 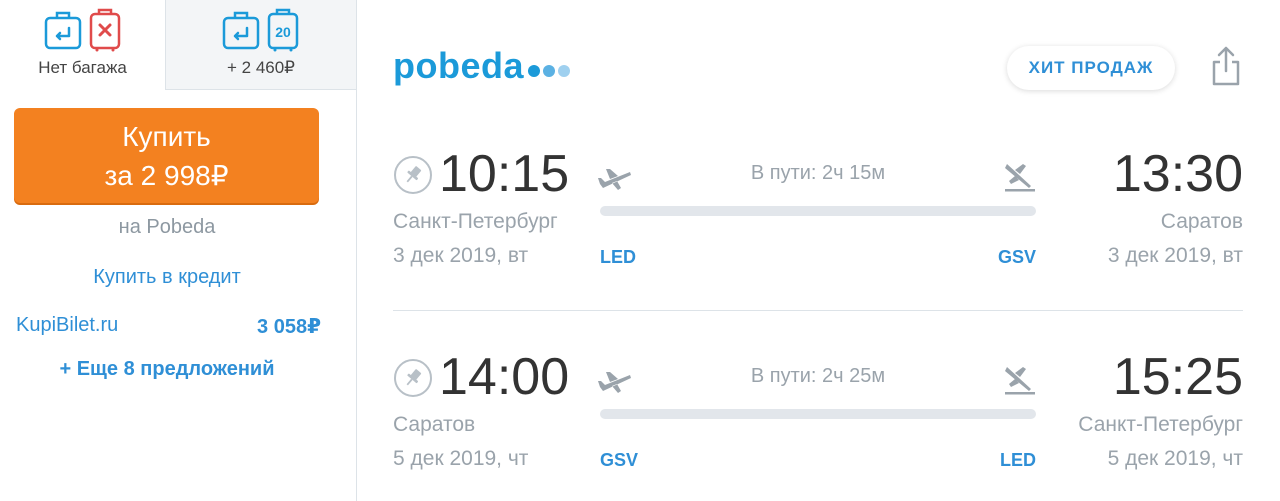 I want to click on baggage-tabs: Нет багажа 20 + 2 460₽, so click(x=178, y=45).